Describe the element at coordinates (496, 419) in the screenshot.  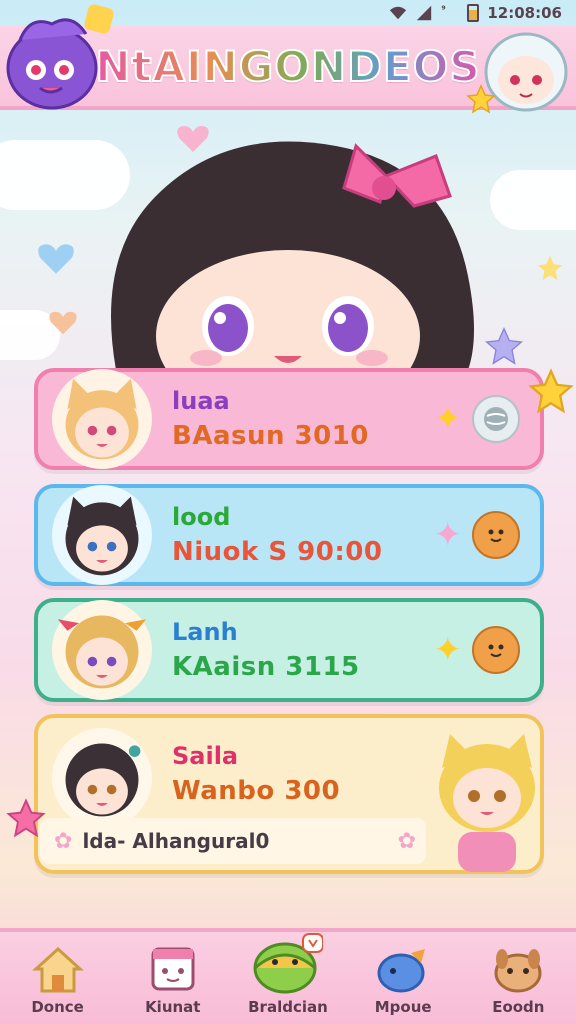
I see `globe-icon` at that location.